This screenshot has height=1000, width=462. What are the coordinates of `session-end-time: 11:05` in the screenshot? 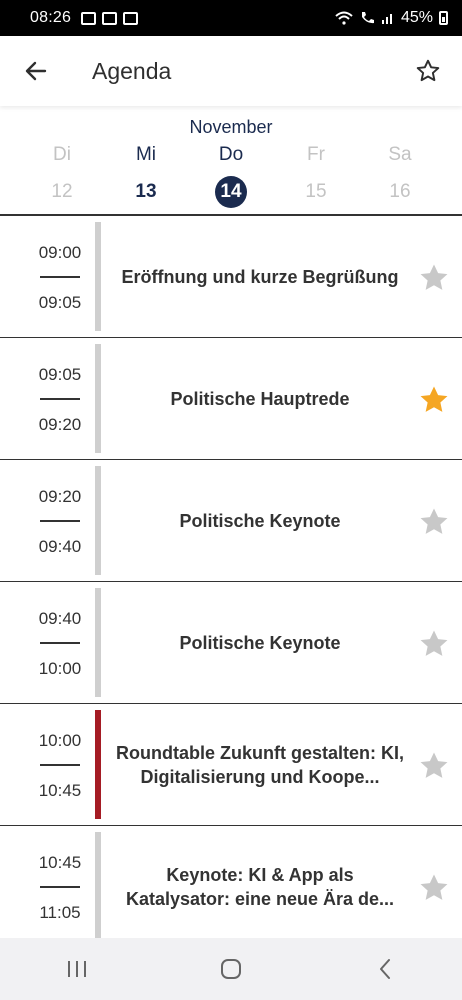 It's located at (60, 912).